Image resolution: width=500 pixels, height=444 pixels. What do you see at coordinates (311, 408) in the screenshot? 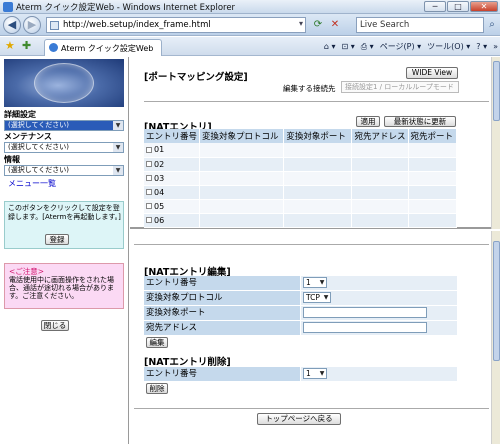
I see `divider` at bounding box center [311, 408].